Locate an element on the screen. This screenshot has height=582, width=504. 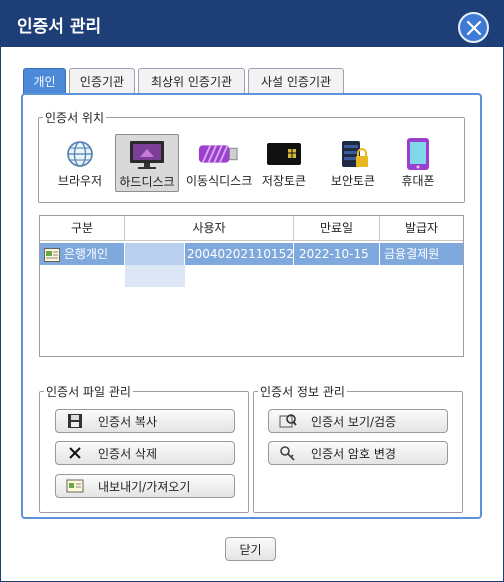
location-label: 저장토큰 is located at coordinates (284, 181).